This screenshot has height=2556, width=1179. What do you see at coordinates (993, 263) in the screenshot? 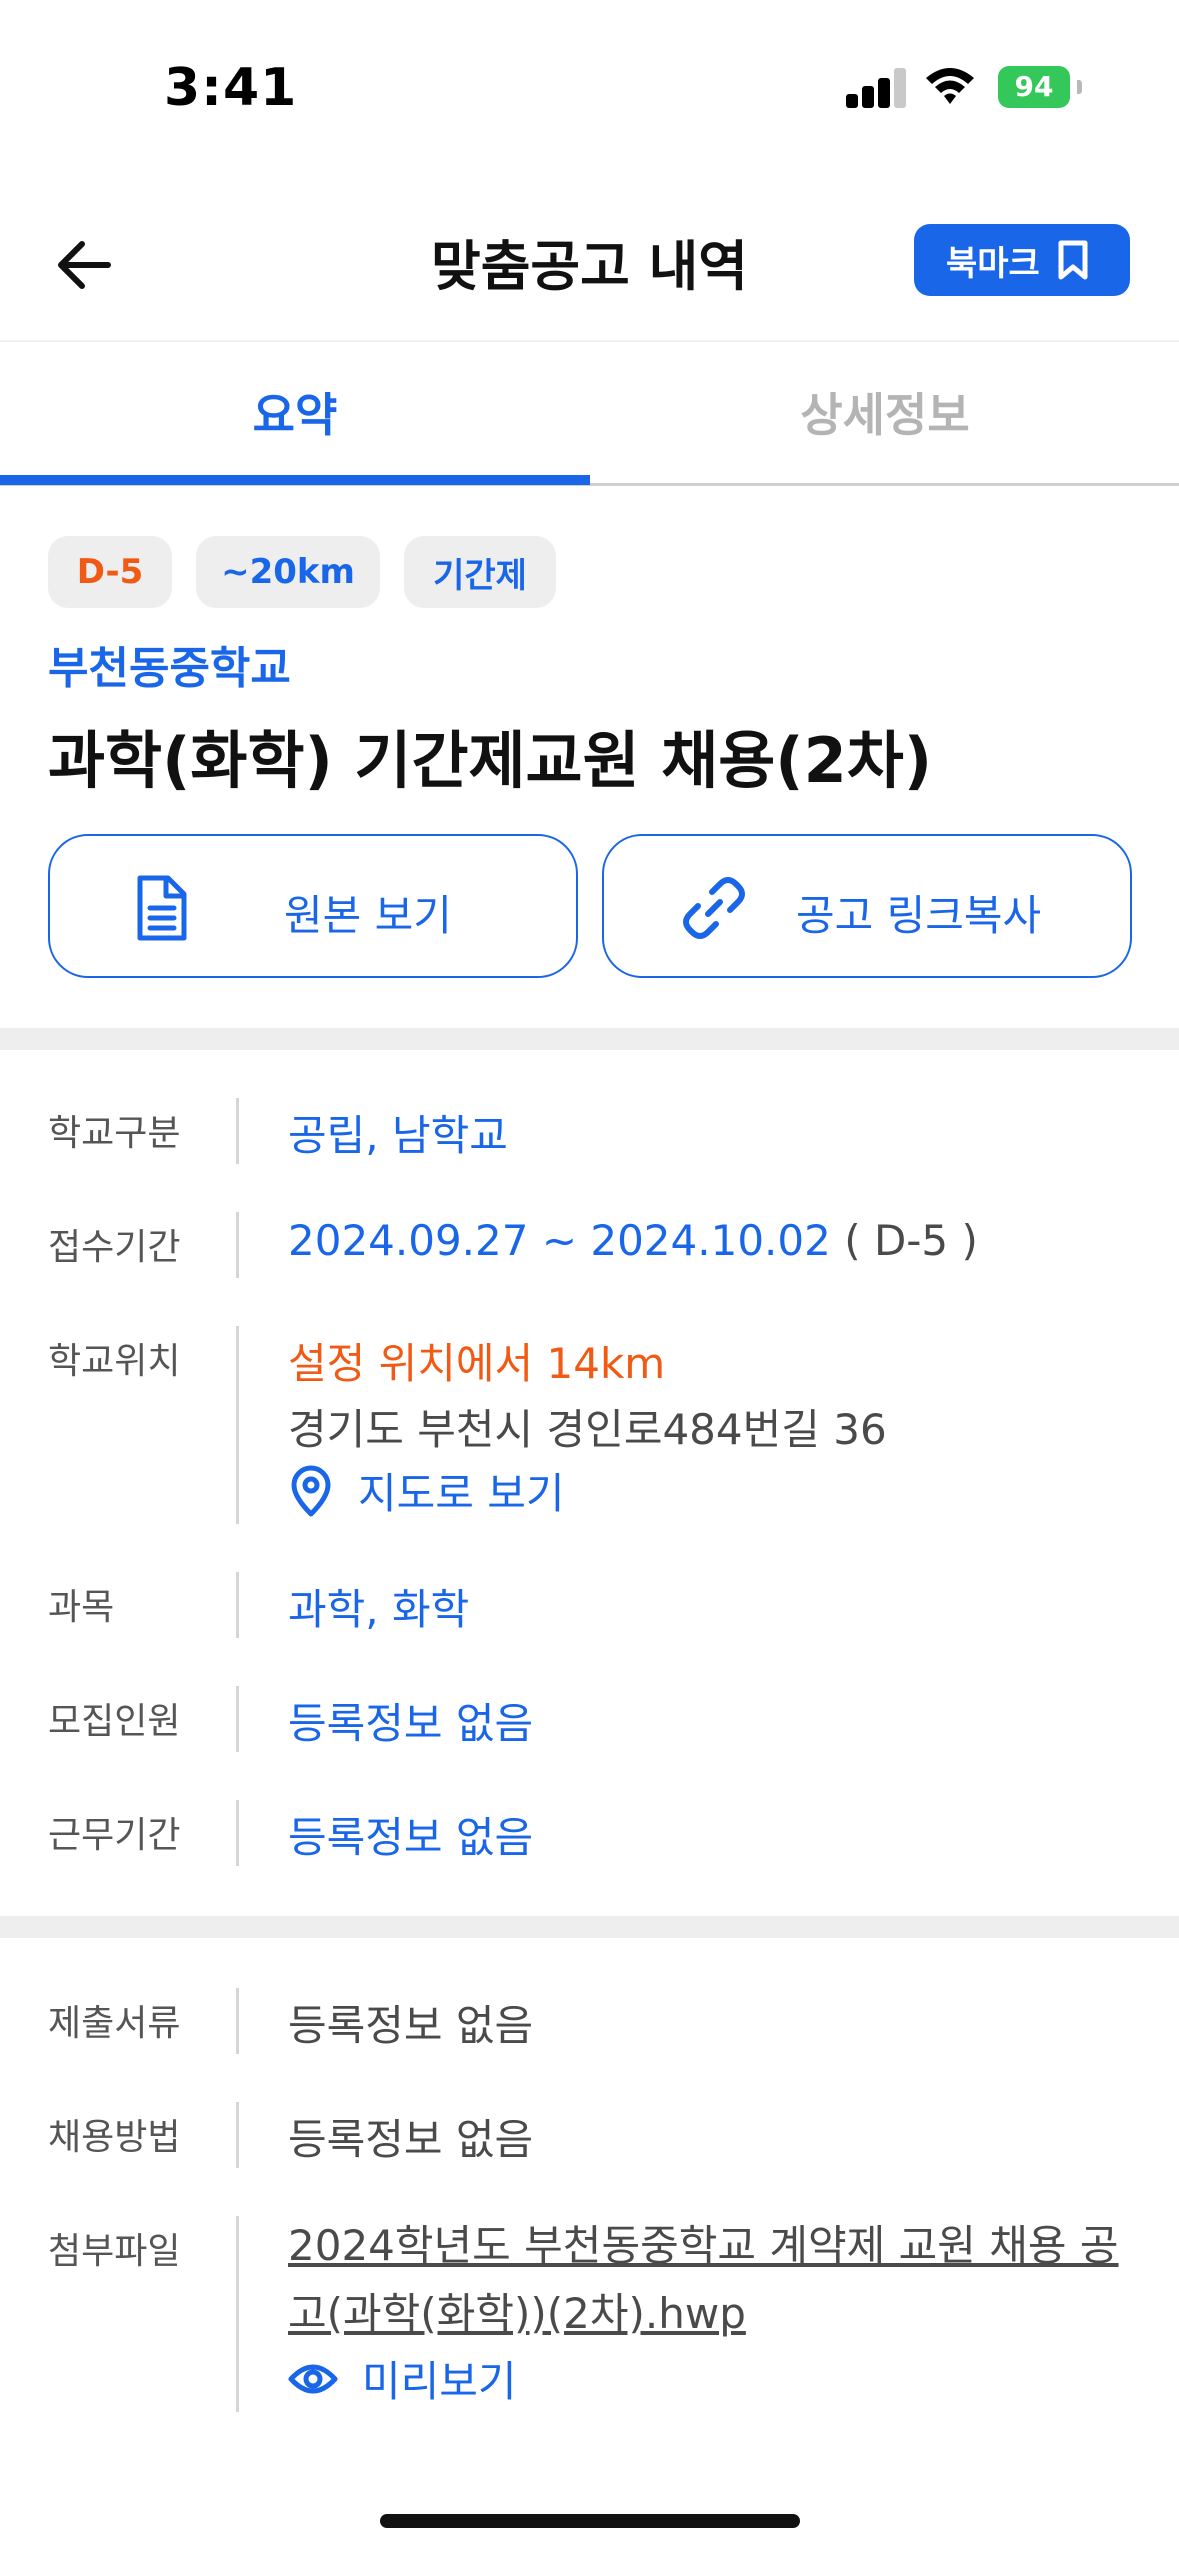
I see `bookmark-label: 북마크` at bounding box center [993, 263].